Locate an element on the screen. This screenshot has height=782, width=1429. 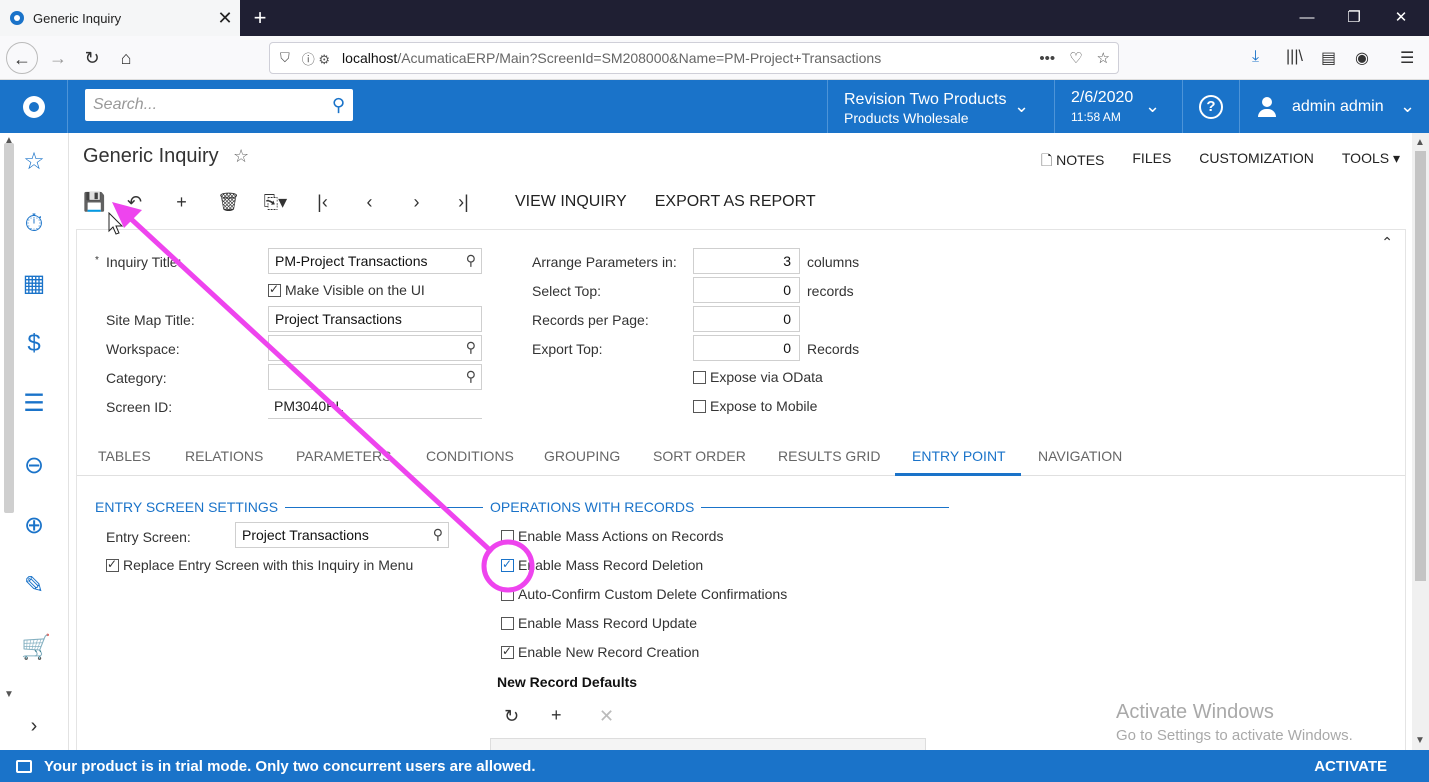
delete-row-icon: ✕ is located at coordinates (606, 716).